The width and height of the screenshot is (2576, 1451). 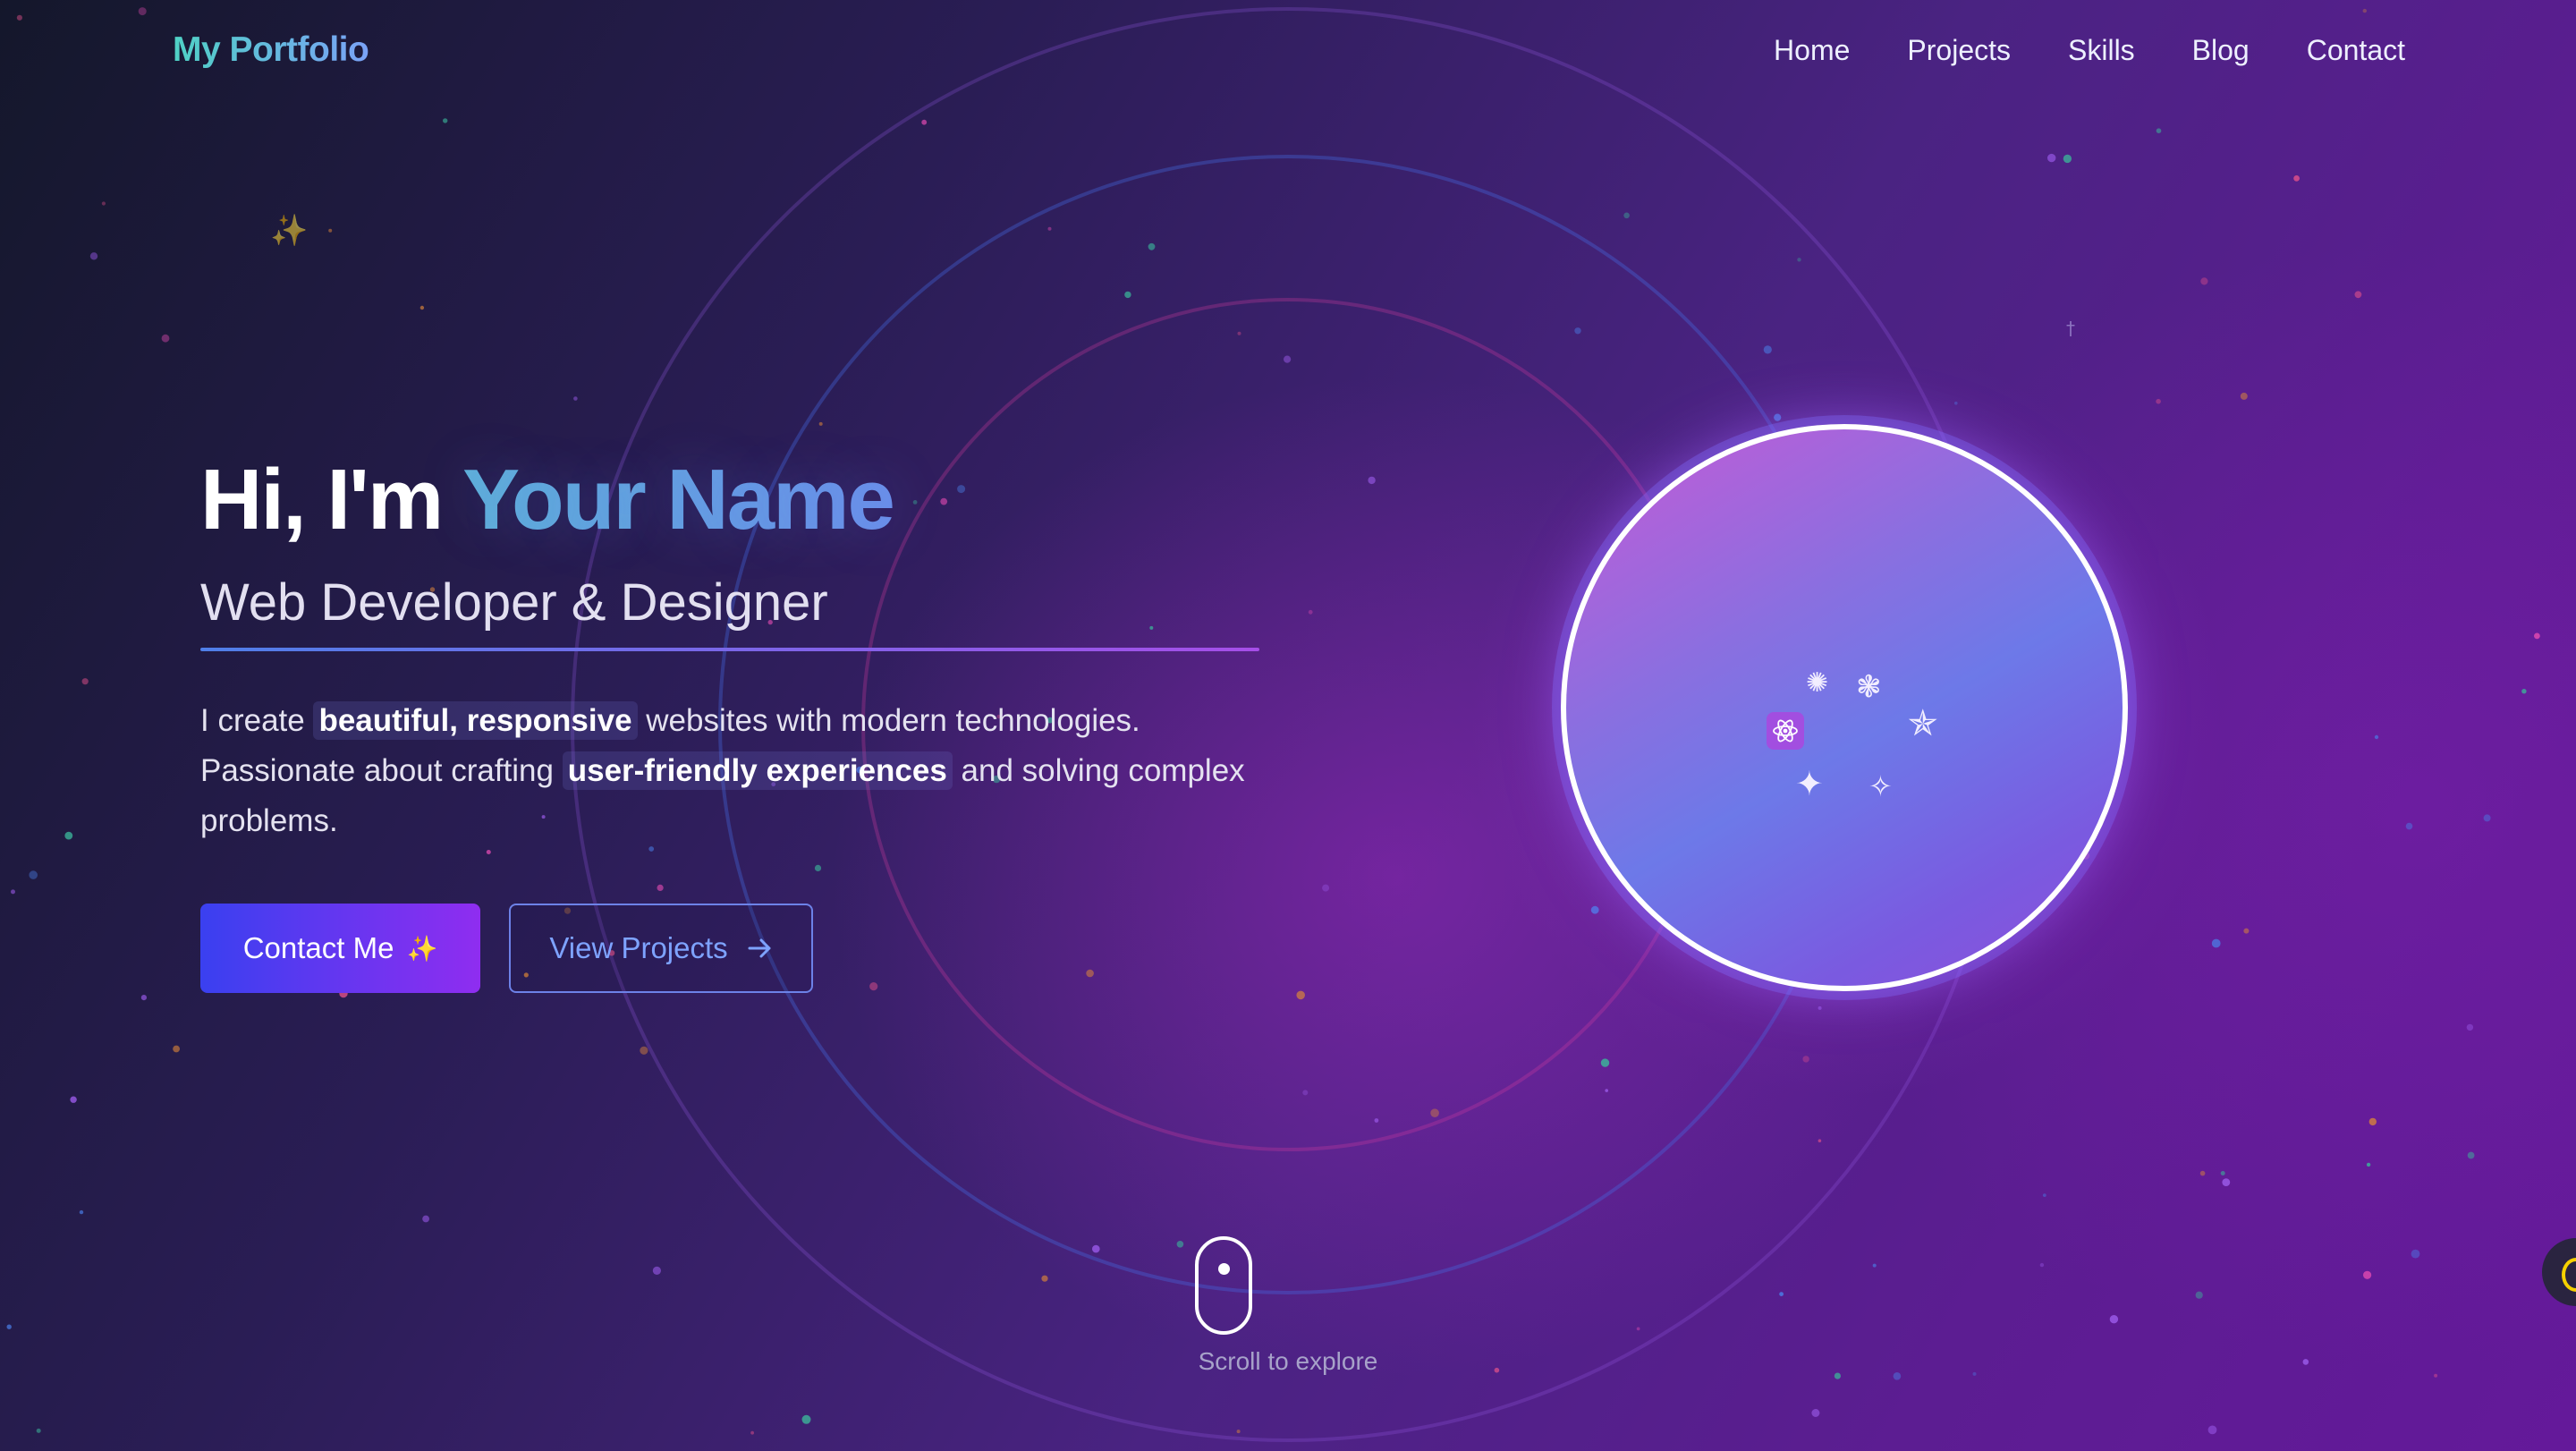 I want to click on snowflake-icon: ❃, so click(x=1869, y=687).